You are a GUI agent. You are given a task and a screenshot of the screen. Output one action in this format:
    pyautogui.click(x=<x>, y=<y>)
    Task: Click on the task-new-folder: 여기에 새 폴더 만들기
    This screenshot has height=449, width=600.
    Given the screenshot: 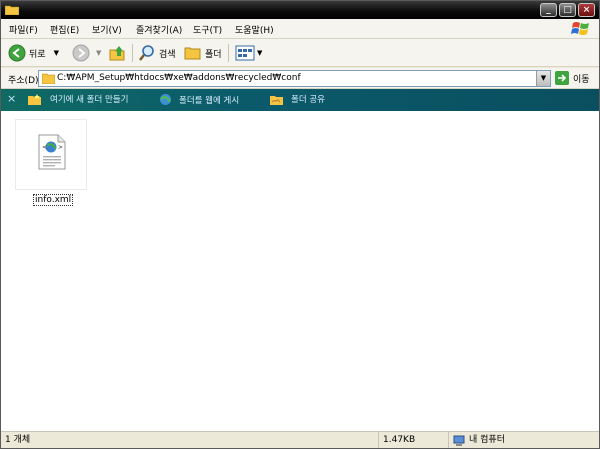 What is the action you would take?
    pyautogui.click(x=78, y=99)
    